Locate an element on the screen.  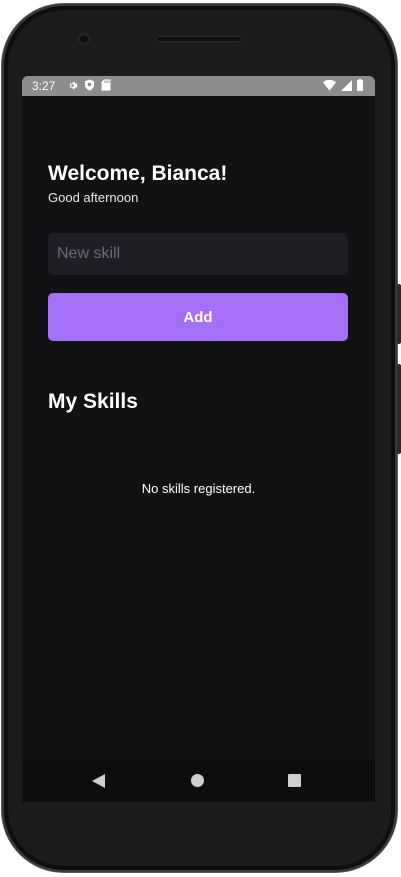
add-skill-button: Add is located at coordinates (198, 317).